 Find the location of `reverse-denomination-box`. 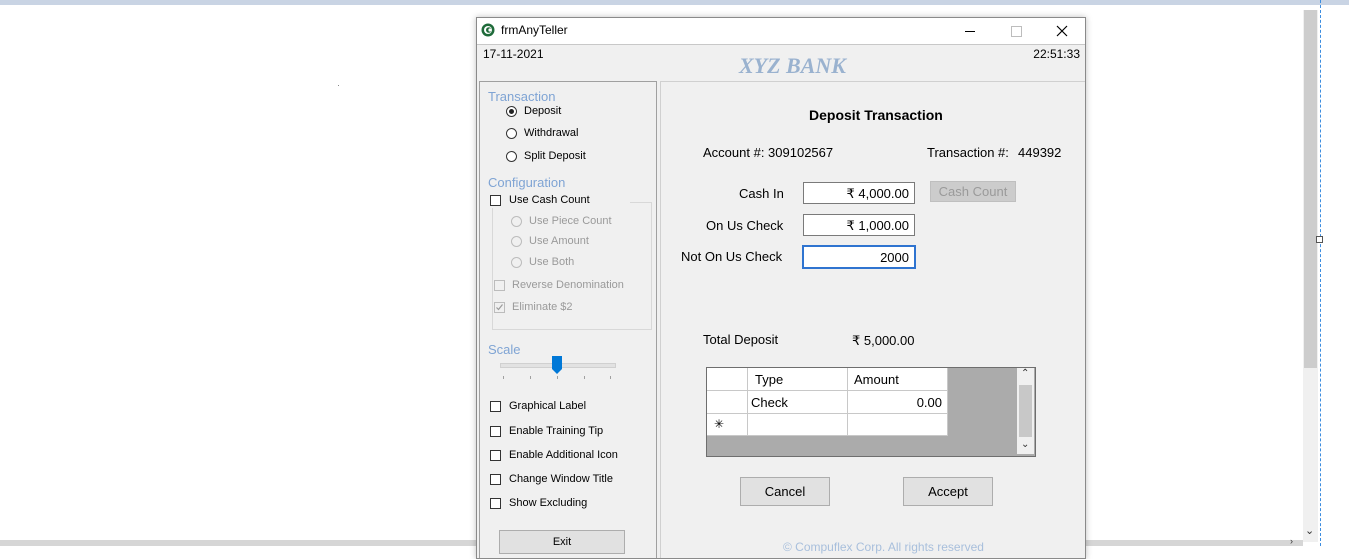

reverse-denomination-box is located at coordinates (499, 285).